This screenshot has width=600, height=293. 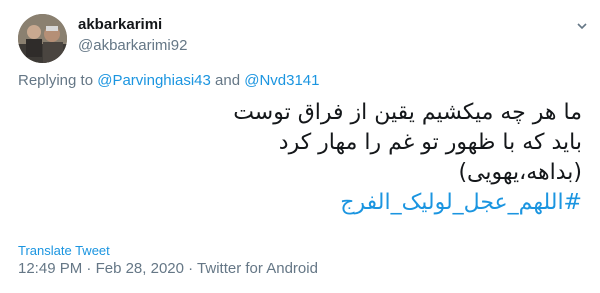 I want to click on mention-link-nvd3141: @Nvd3141, so click(x=281, y=80).